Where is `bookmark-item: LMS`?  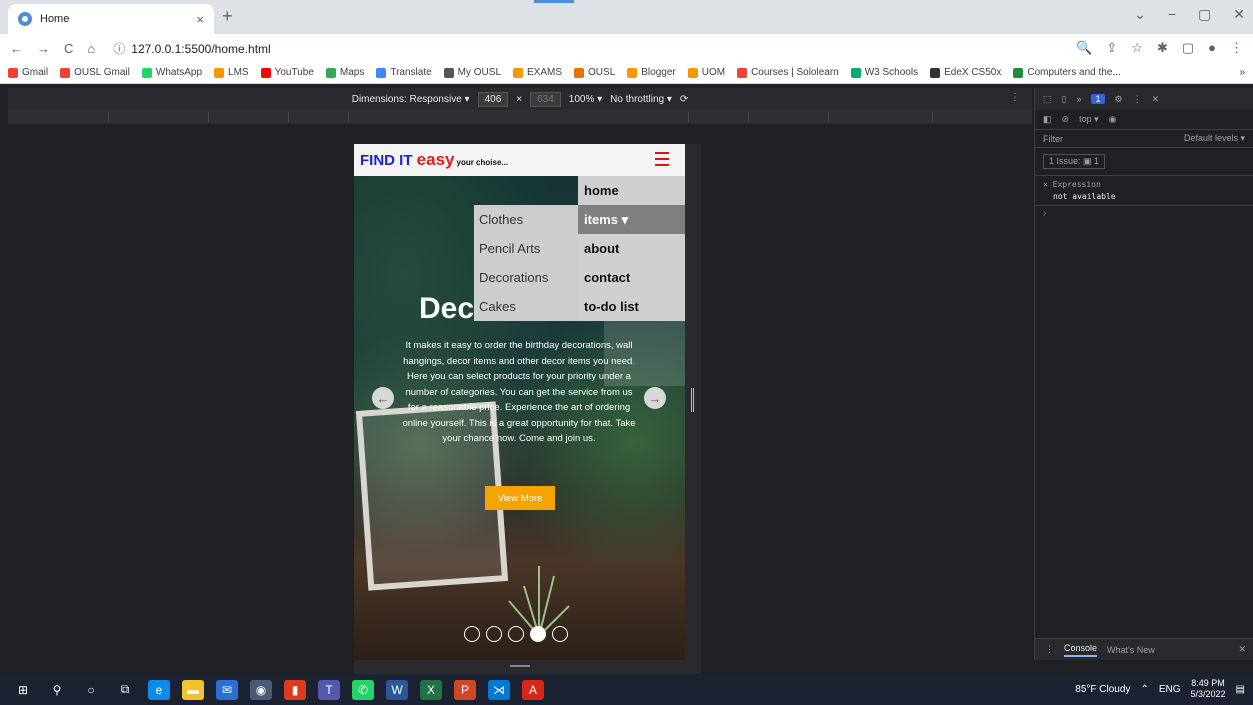 bookmark-item: LMS is located at coordinates (231, 72).